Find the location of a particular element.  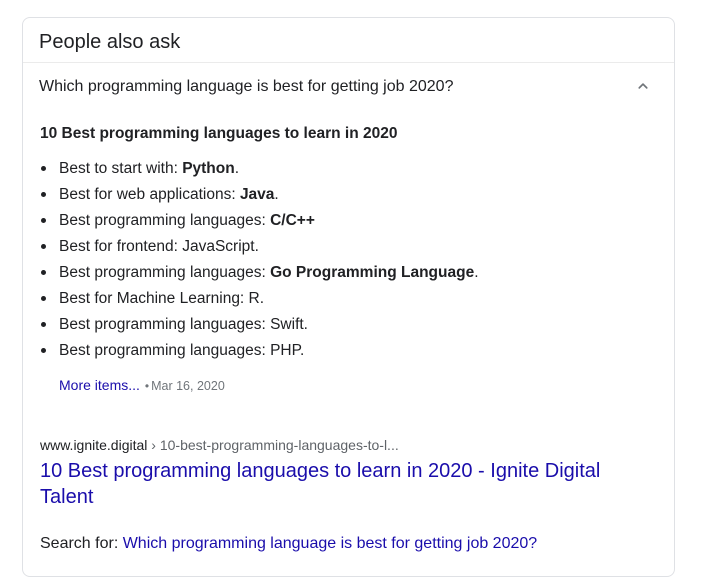

answer-list-item: Best programming languages: PHP. is located at coordinates (259, 354).